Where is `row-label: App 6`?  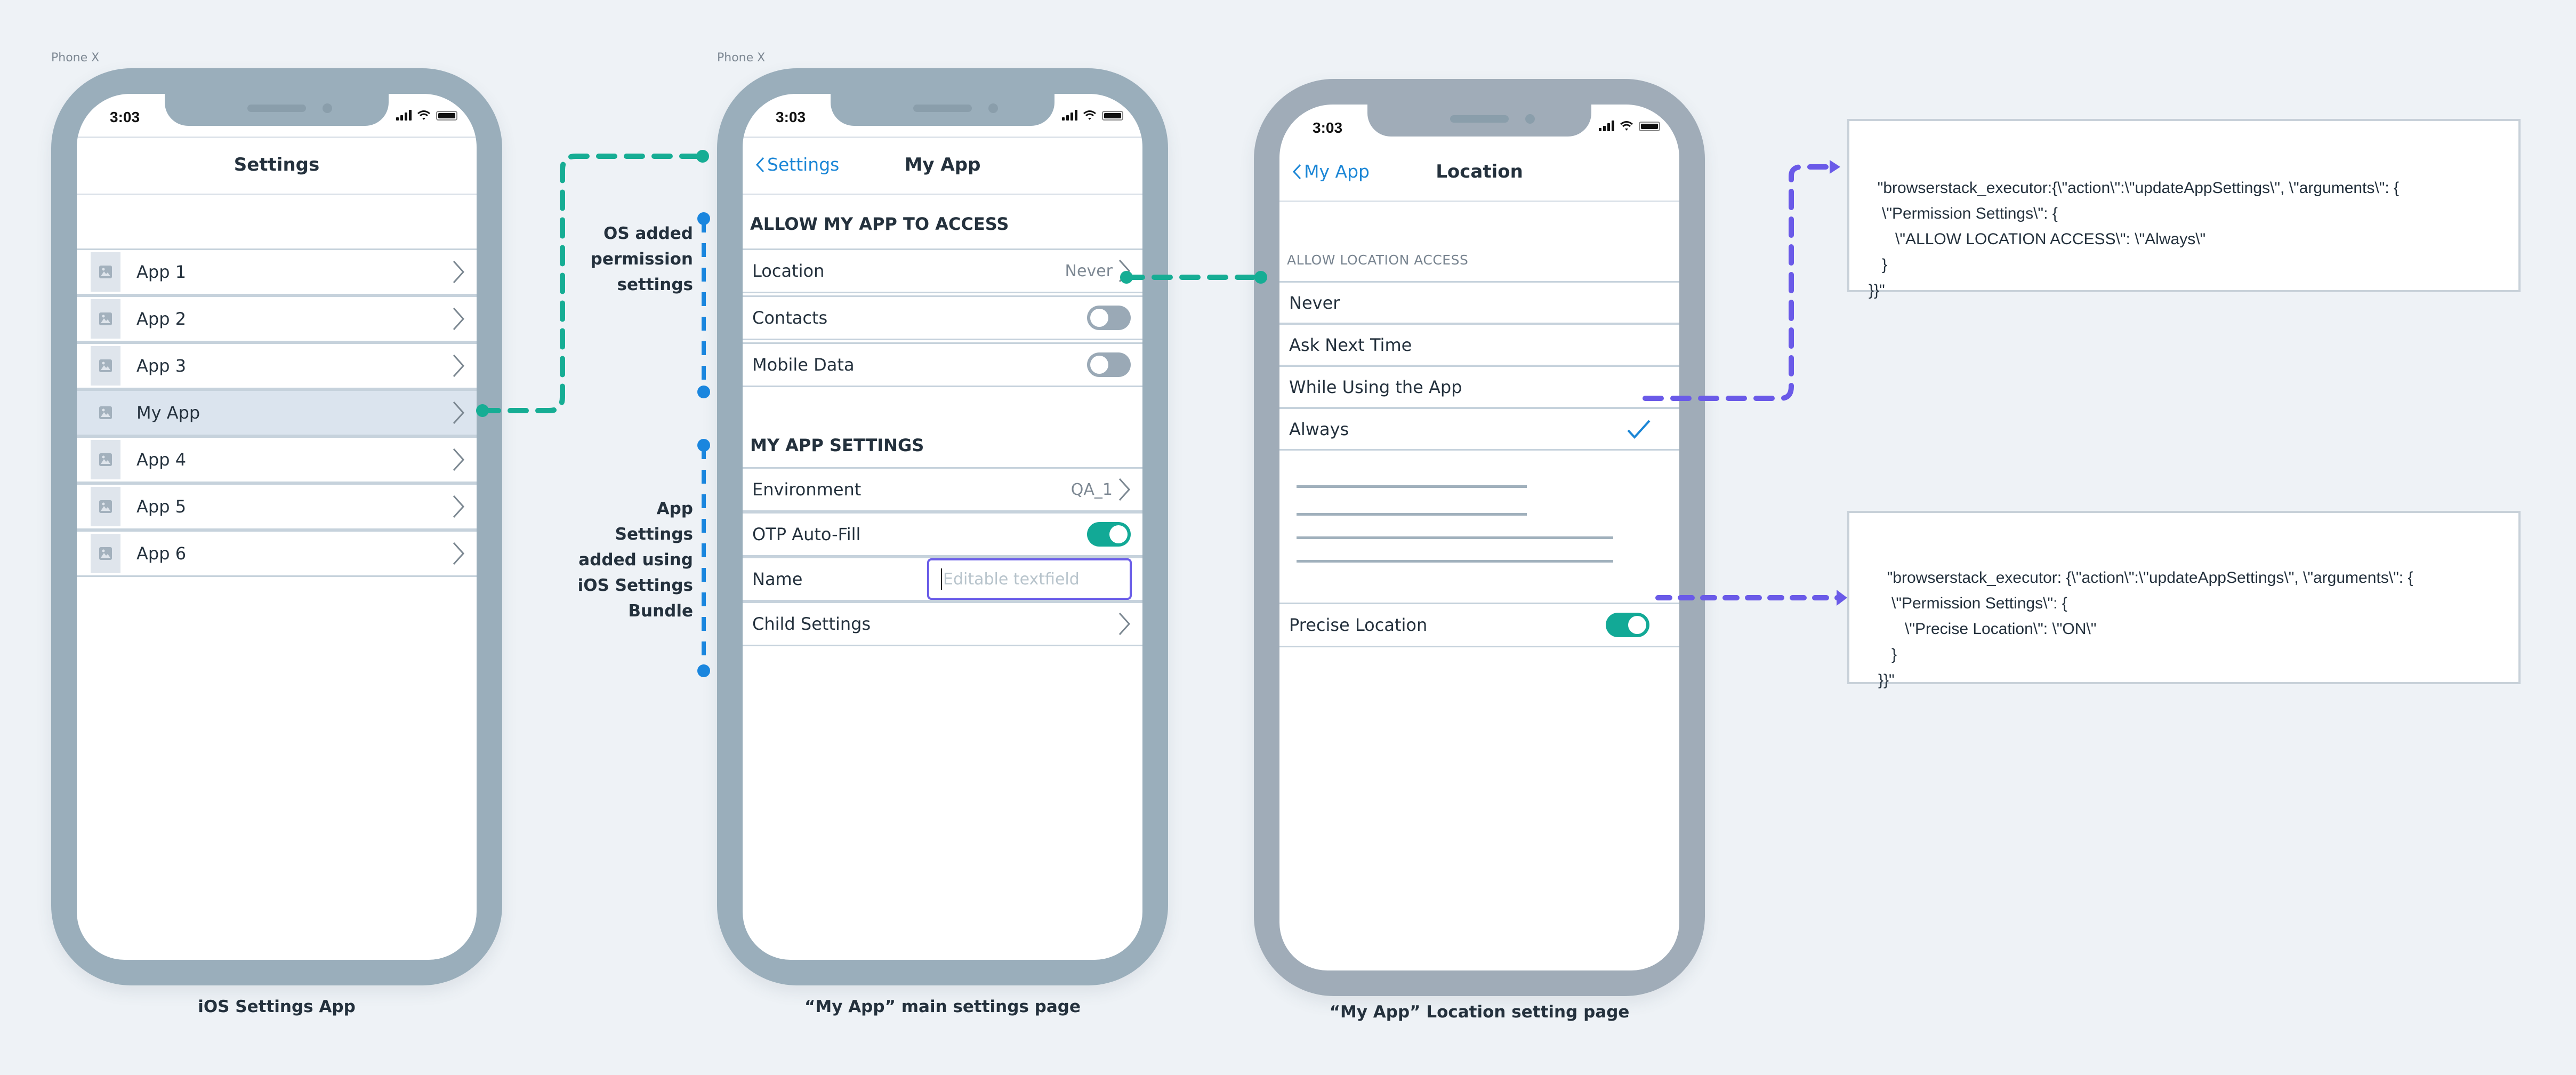 row-label: App 6 is located at coordinates (161, 553).